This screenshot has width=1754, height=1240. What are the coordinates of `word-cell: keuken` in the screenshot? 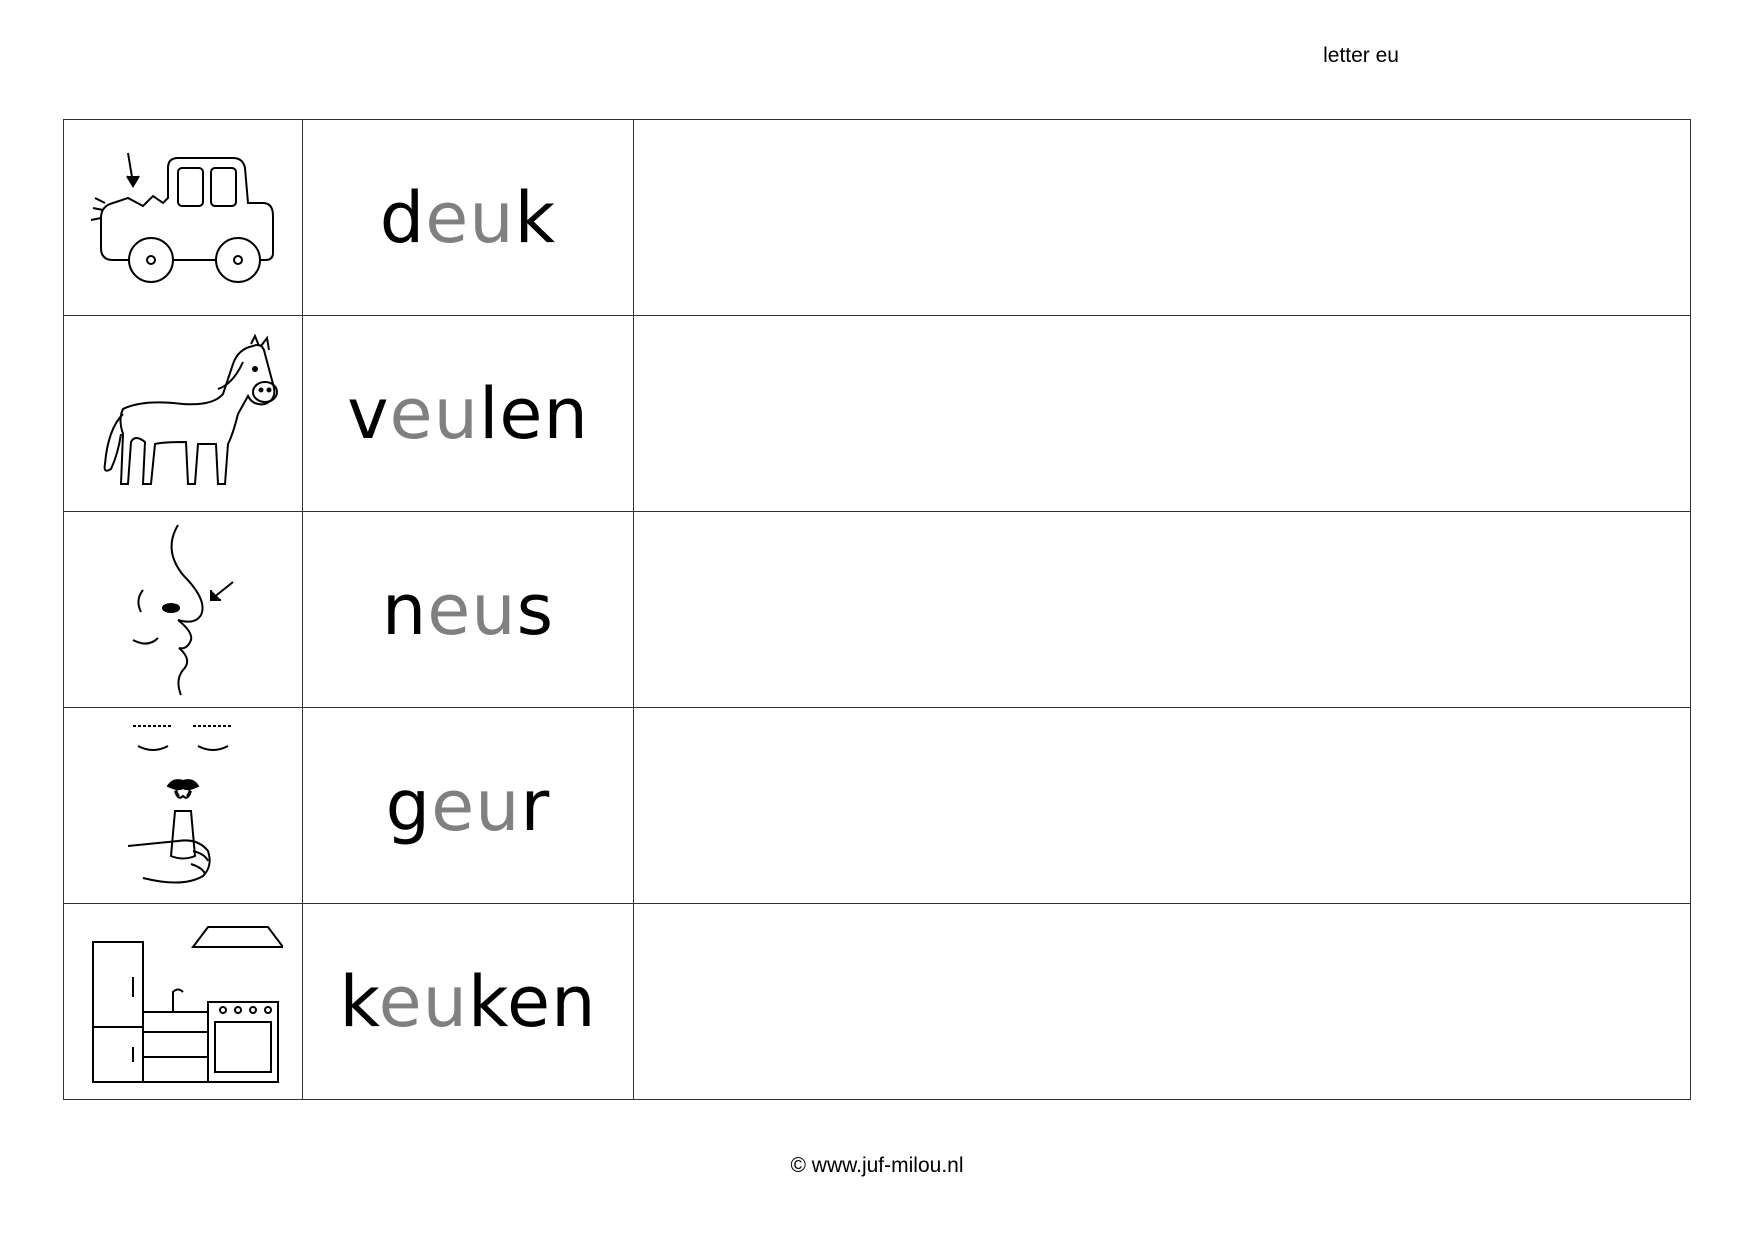 It's located at (468, 1001).